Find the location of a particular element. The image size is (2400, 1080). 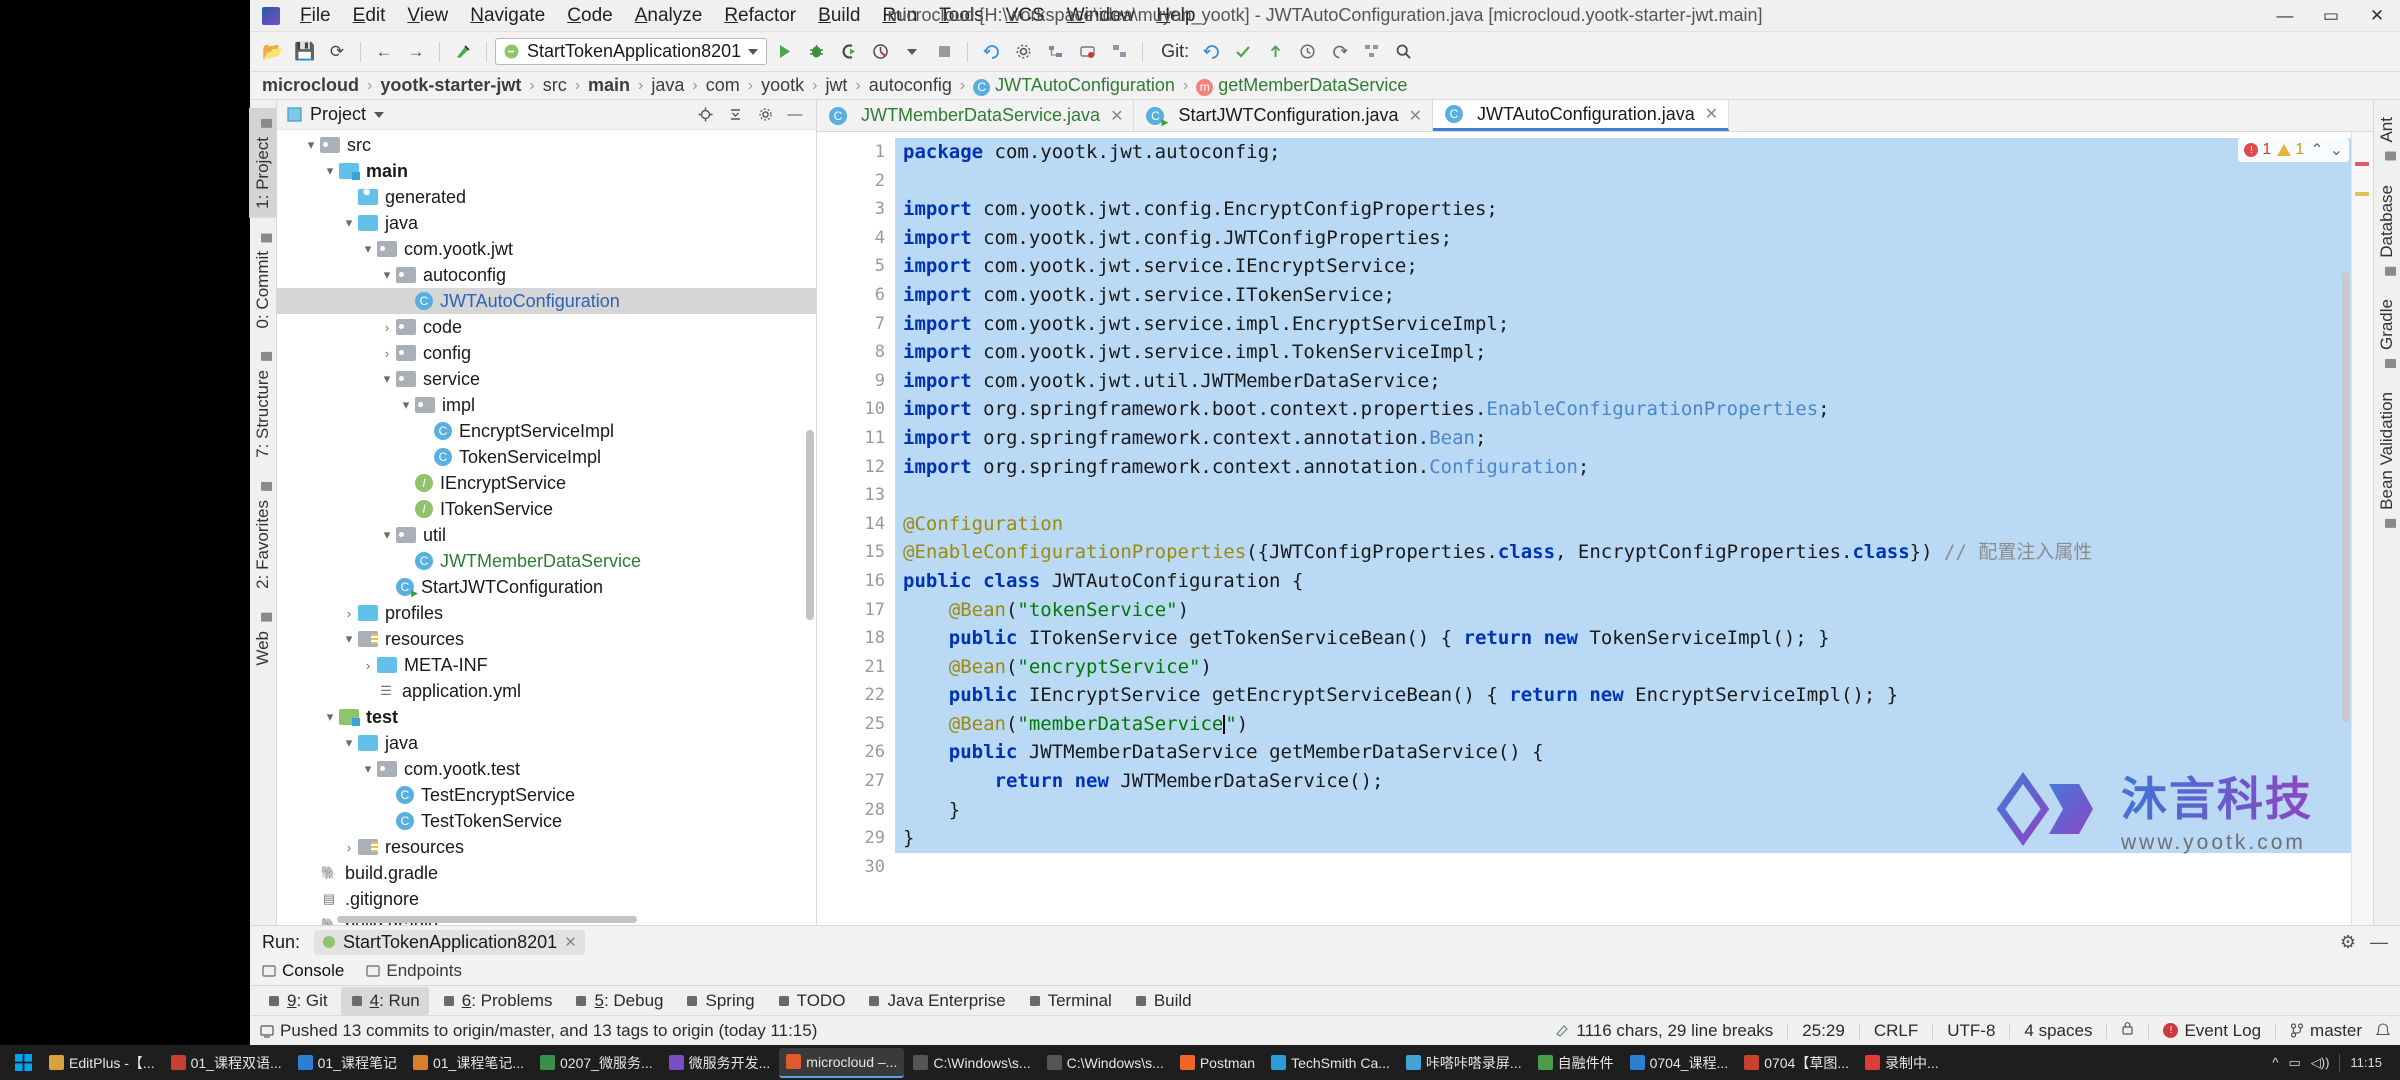

menu-item-build: Build is located at coordinates (839, 16).